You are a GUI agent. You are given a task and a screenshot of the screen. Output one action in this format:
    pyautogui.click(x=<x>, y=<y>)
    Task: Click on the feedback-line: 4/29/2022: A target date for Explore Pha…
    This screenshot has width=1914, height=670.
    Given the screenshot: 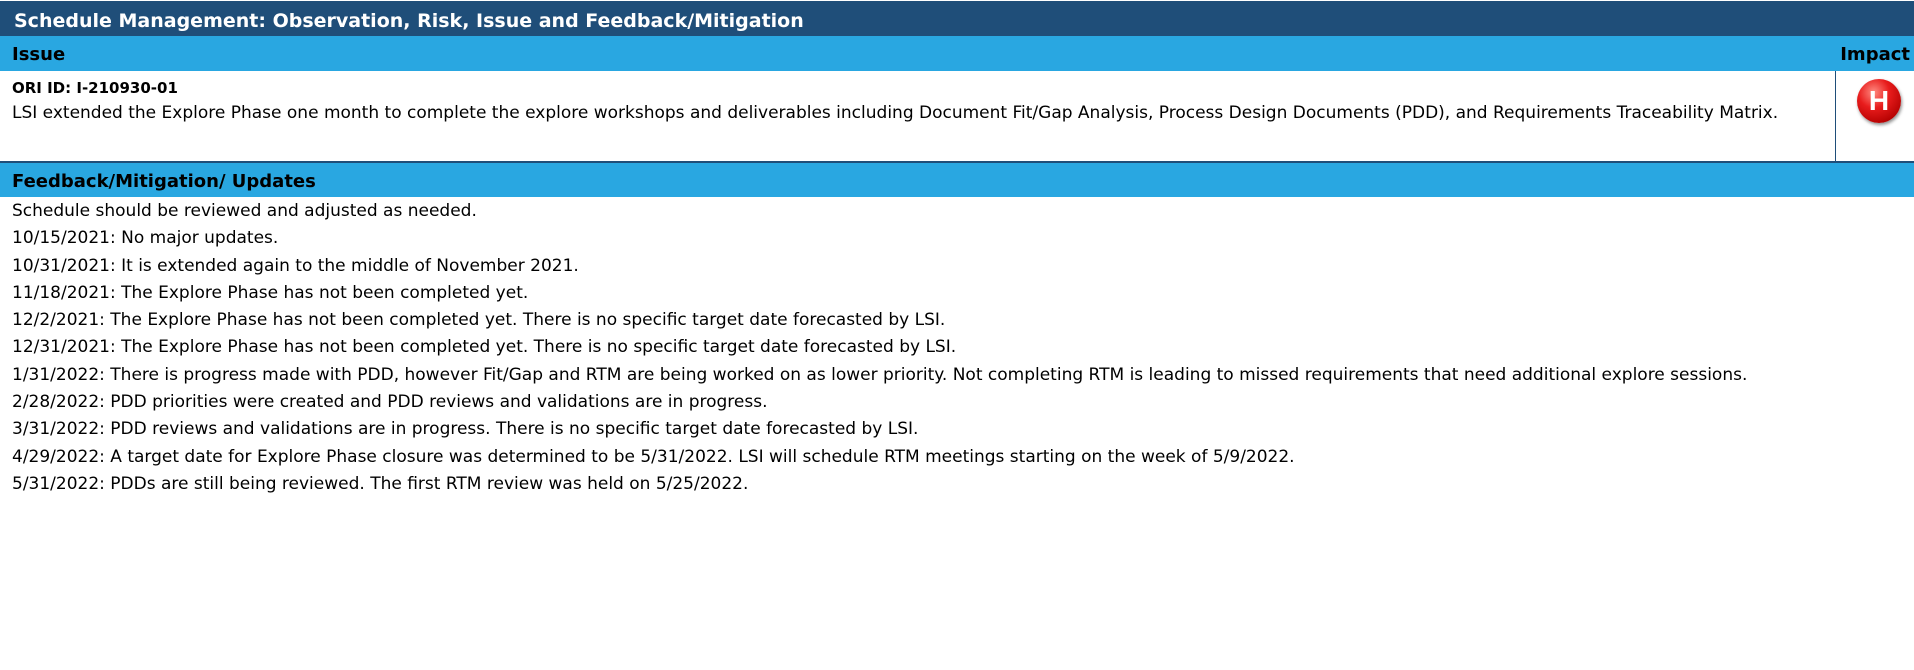 What is the action you would take?
    pyautogui.click(x=653, y=456)
    